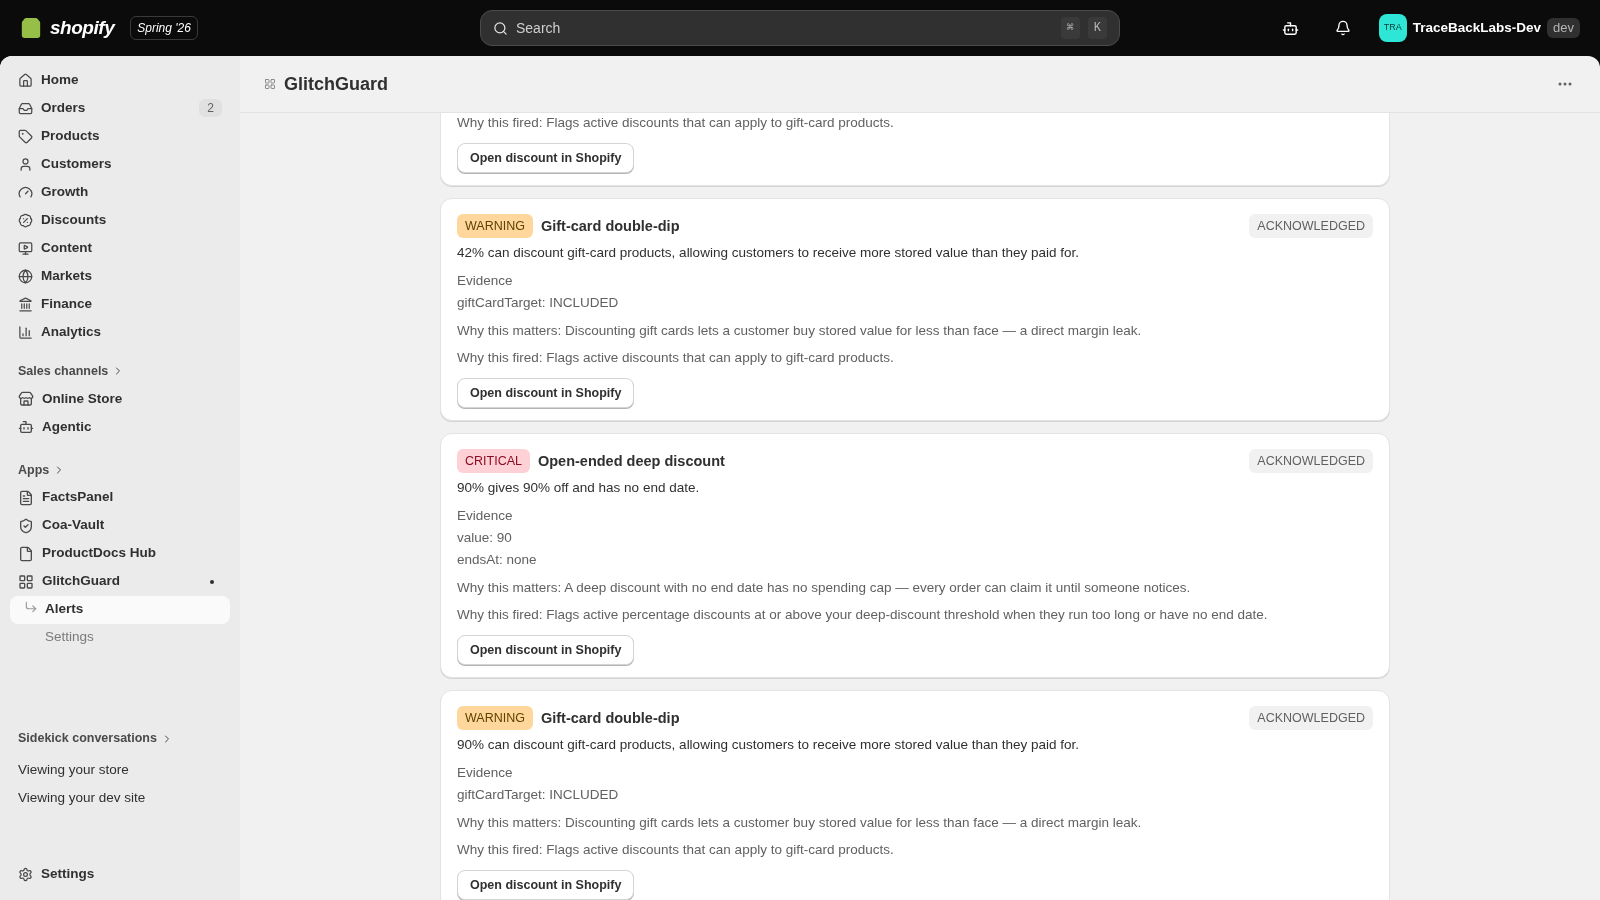 The image size is (1600, 900). Describe the element at coordinates (120, 108) in the screenshot. I see `nav-item: Orders 2` at that location.